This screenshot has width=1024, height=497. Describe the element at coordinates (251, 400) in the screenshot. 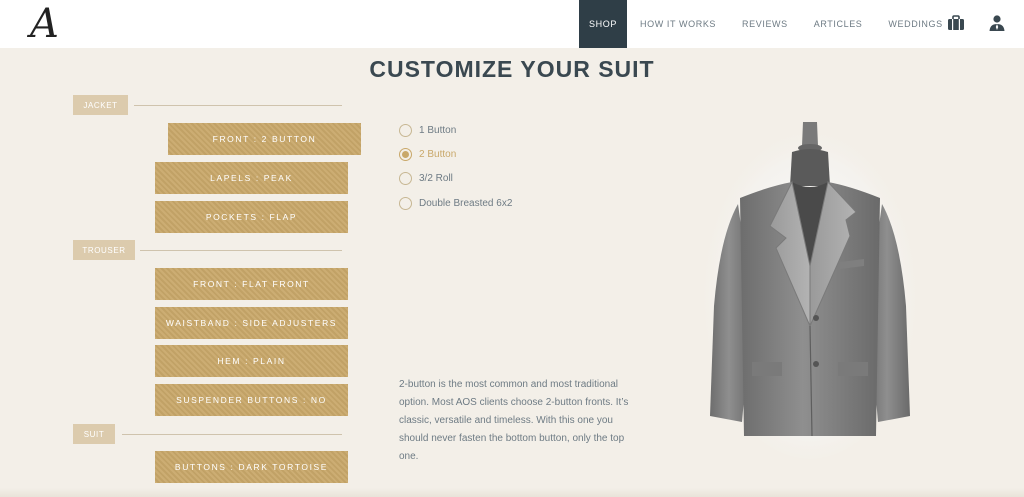

I see `option-suspender-buttons: SUSPENDER BUTTONS : NO` at that location.